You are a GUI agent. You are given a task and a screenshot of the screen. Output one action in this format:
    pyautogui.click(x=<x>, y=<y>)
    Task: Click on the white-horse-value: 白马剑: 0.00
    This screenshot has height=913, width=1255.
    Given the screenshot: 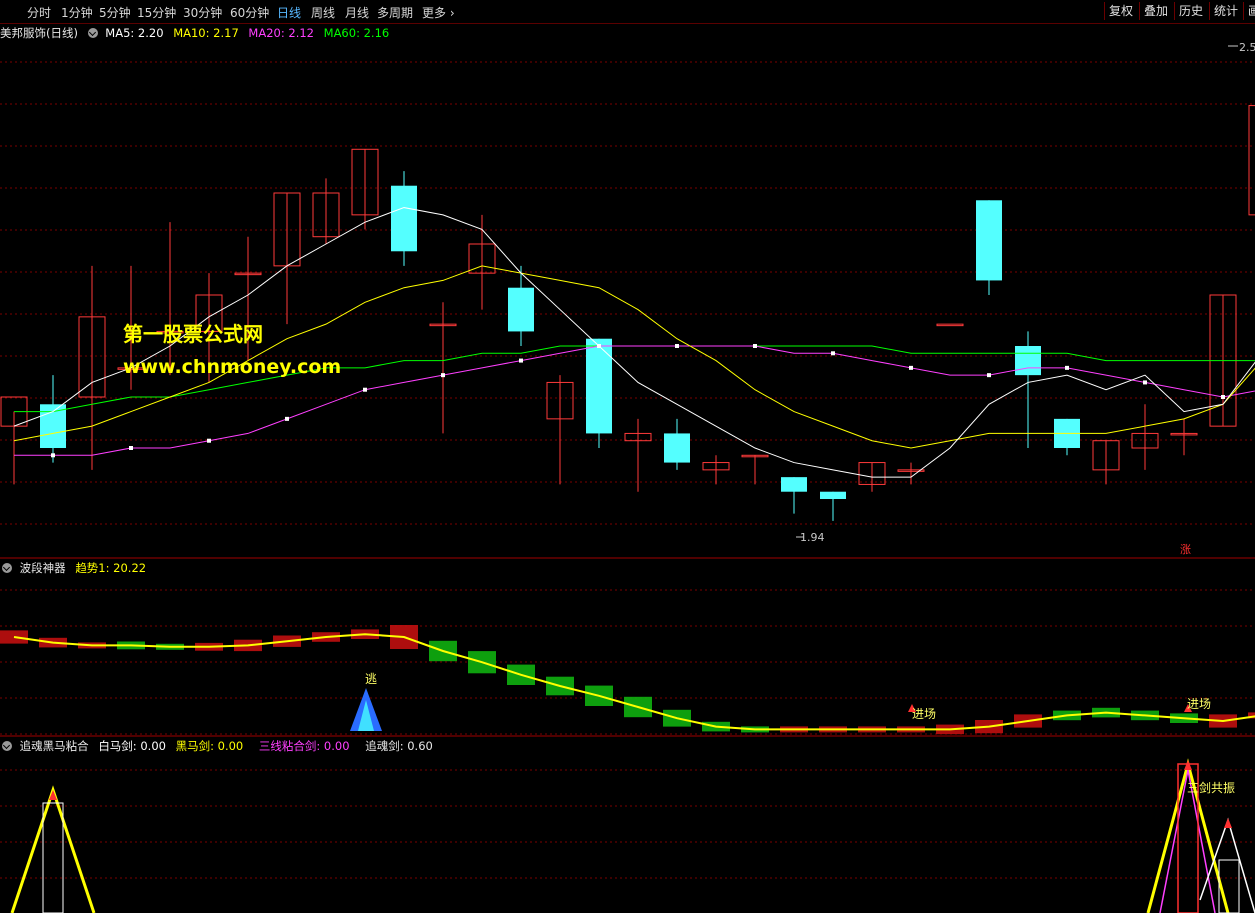 What is the action you would take?
    pyautogui.click(x=132, y=746)
    